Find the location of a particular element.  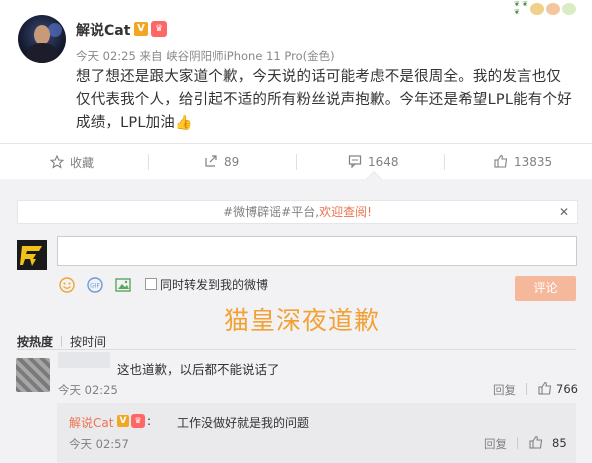

like-button: 13835 is located at coordinates (523, 161).